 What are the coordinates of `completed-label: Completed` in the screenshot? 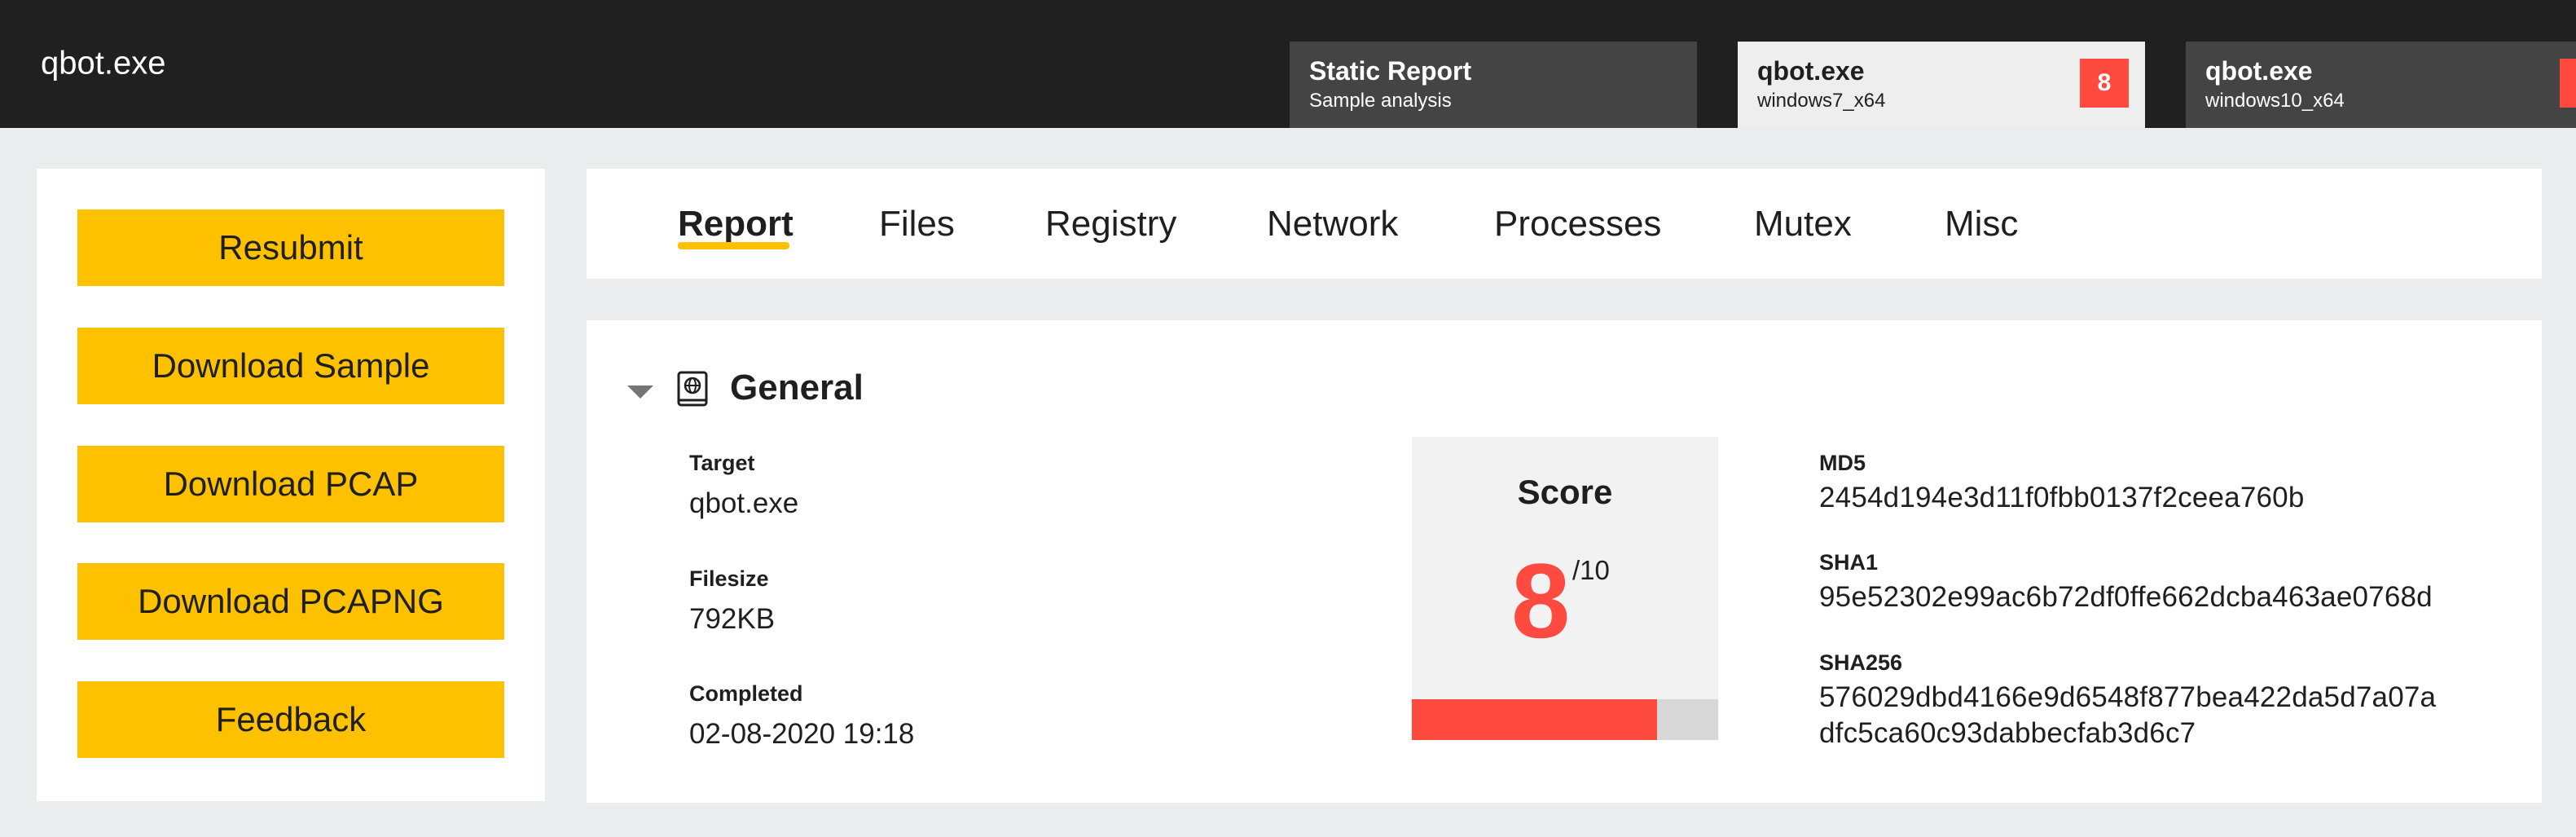 It's located at (746, 693).